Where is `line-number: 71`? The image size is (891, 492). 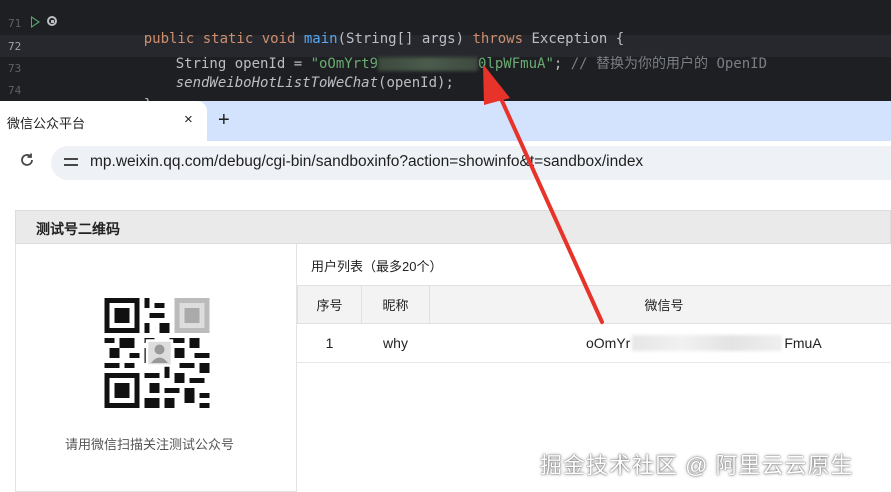 line-number: 71 is located at coordinates (15, 23).